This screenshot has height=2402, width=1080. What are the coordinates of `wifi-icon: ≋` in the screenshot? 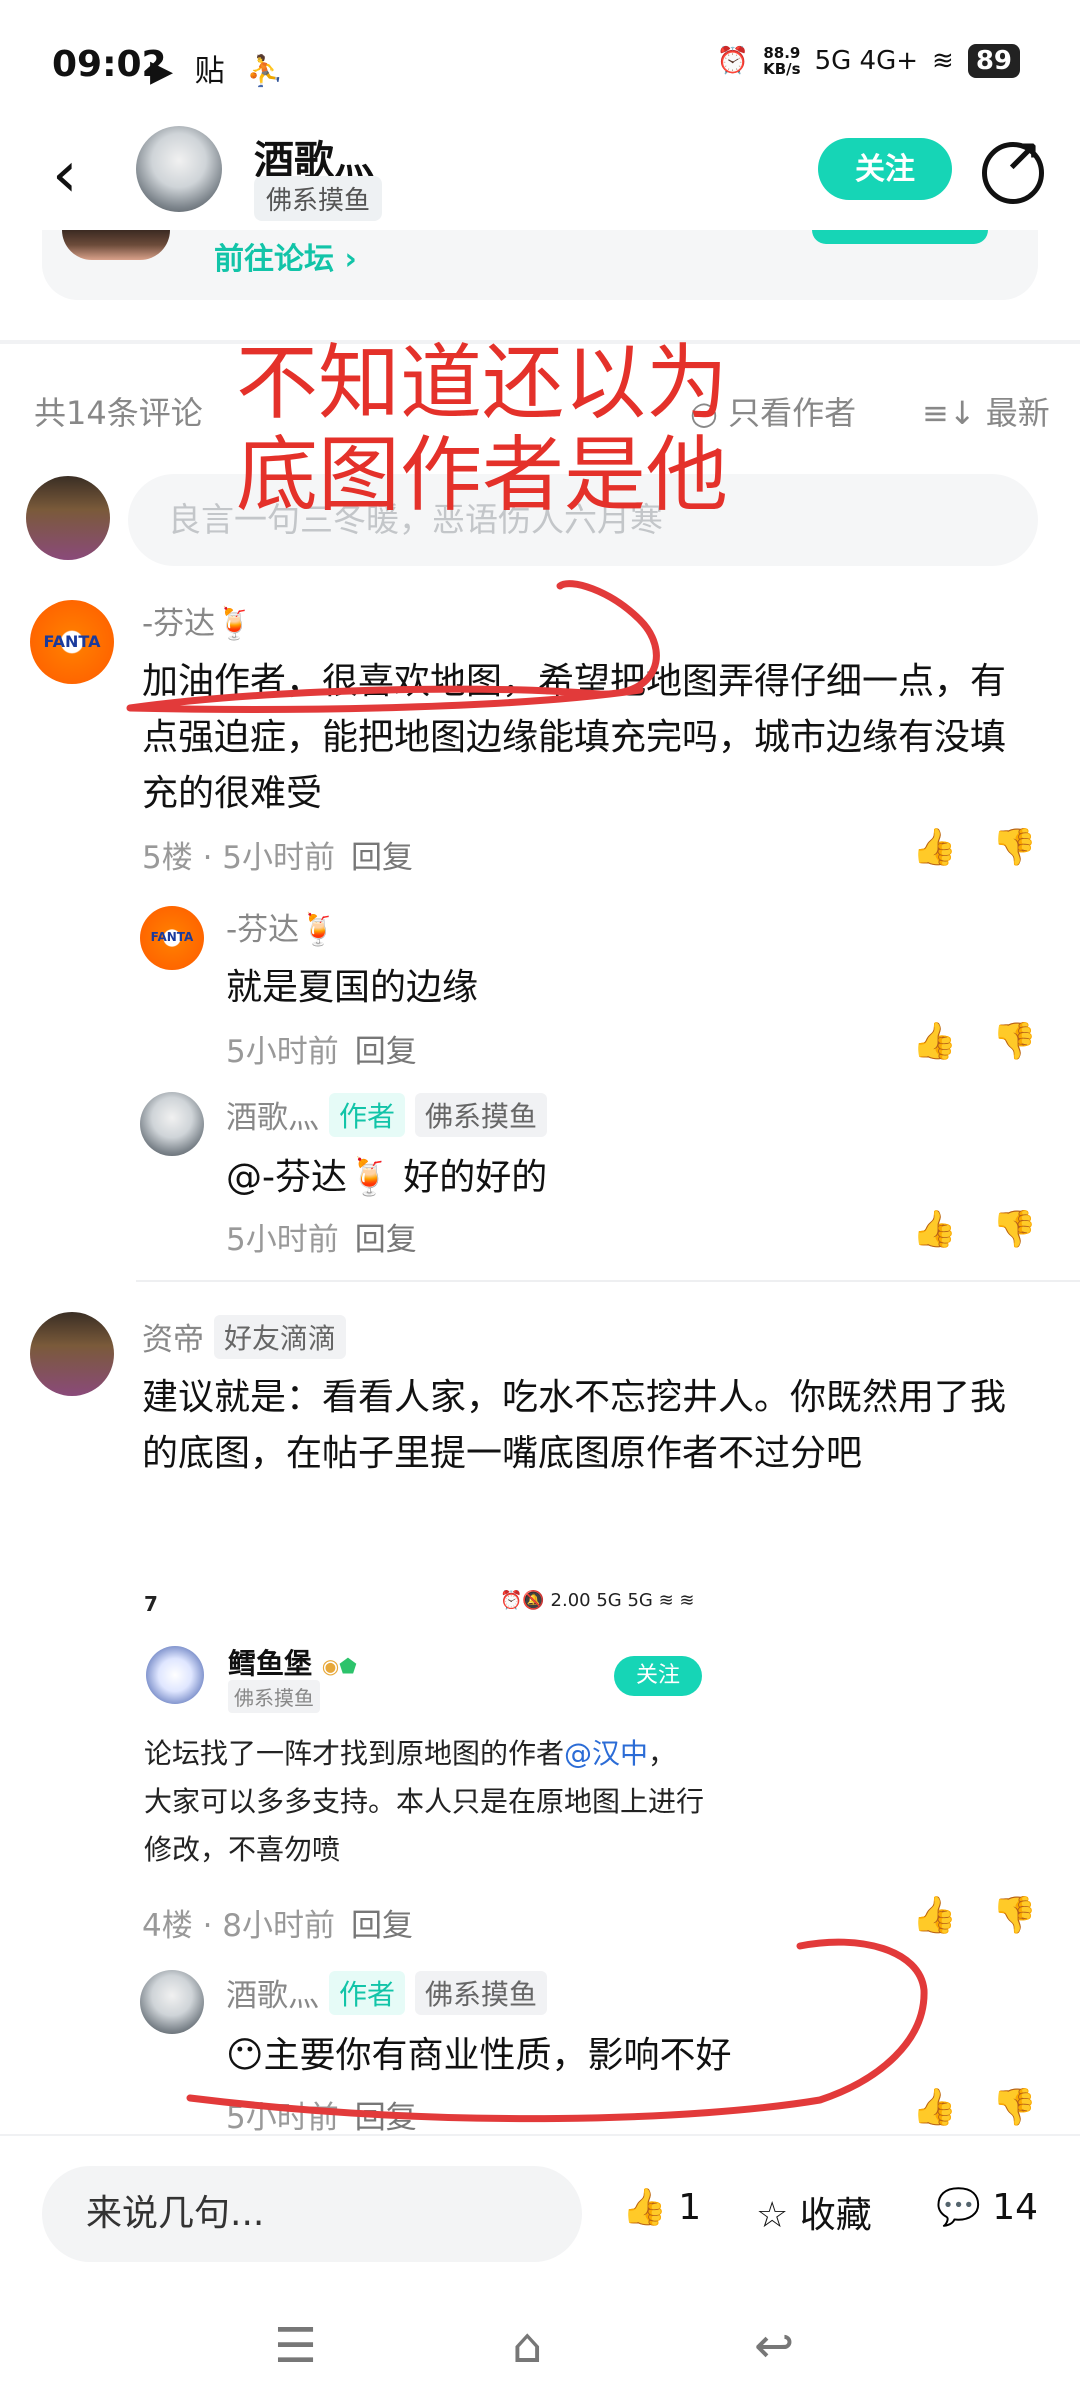 It's located at (943, 61).